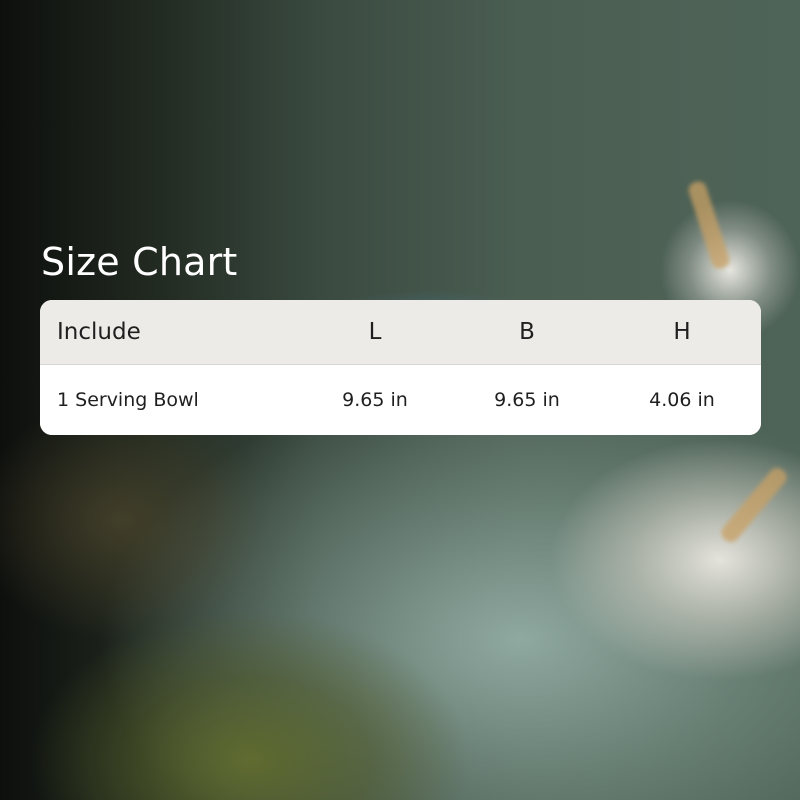 The image size is (800, 800). Describe the element at coordinates (99, 332) in the screenshot. I see `header-include: Include` at that location.